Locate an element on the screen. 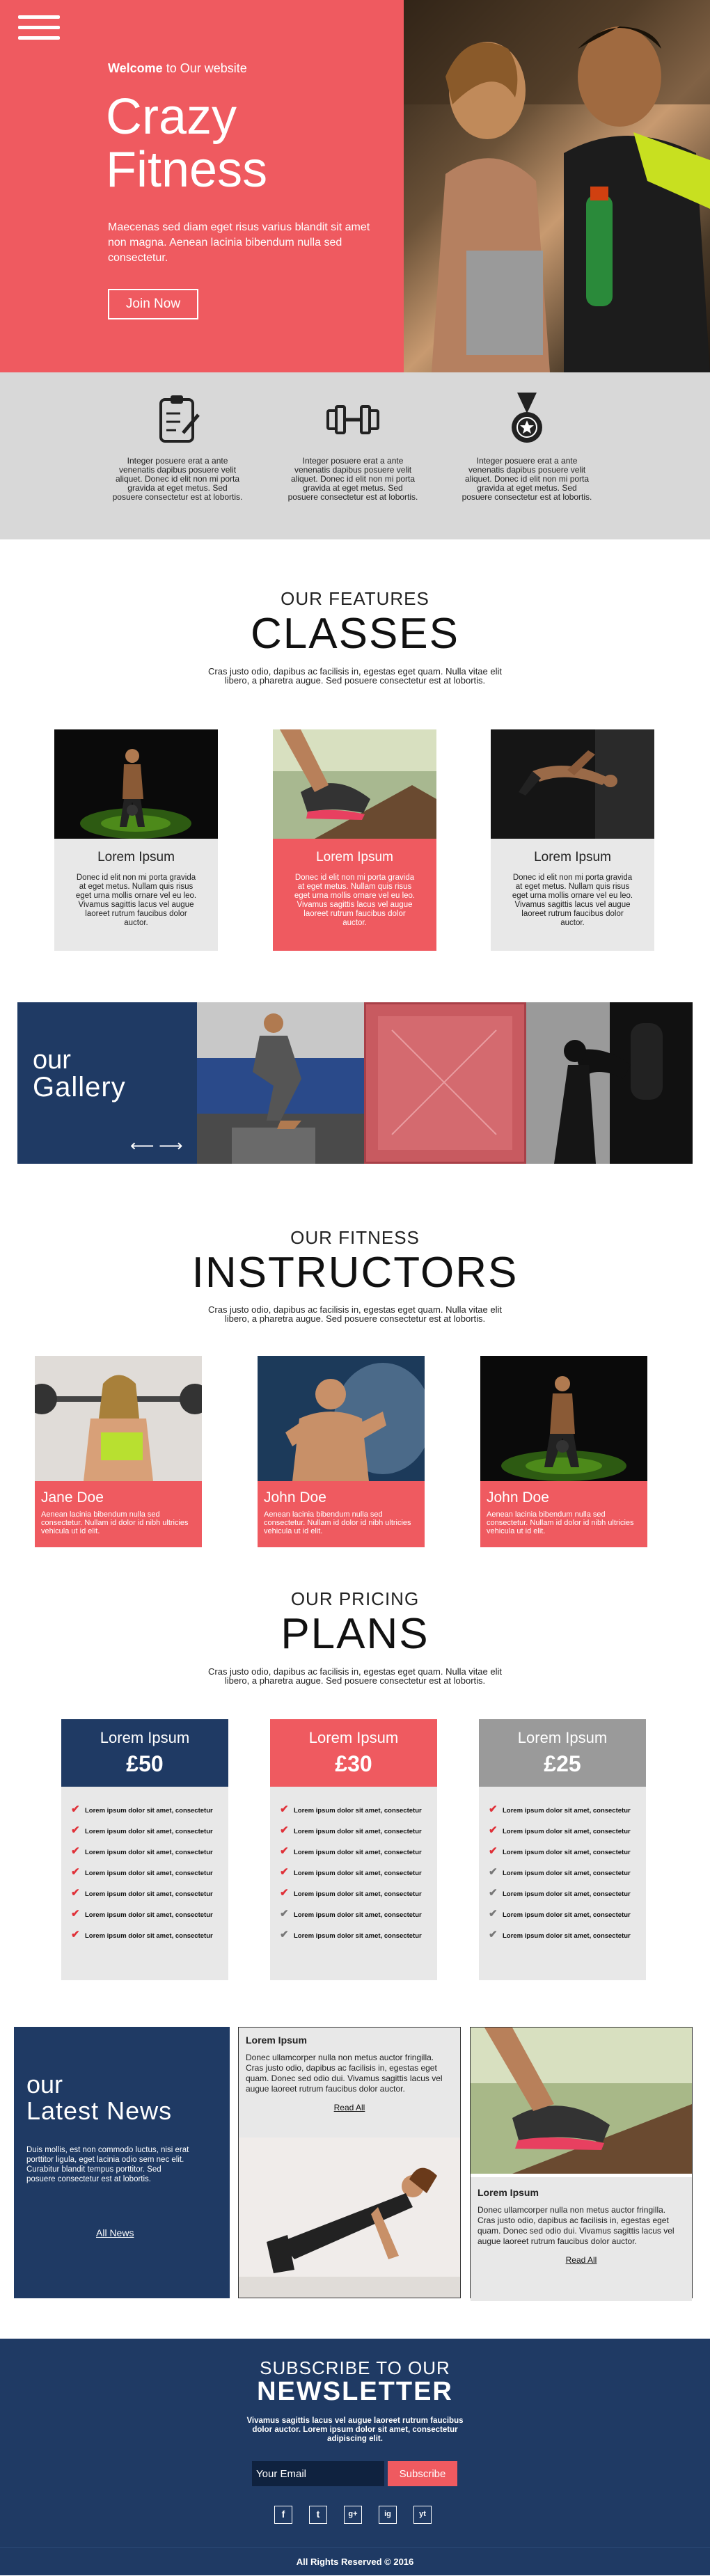  gallery-arrows-icon: ⟵ ⟶ is located at coordinates (156, 1146).